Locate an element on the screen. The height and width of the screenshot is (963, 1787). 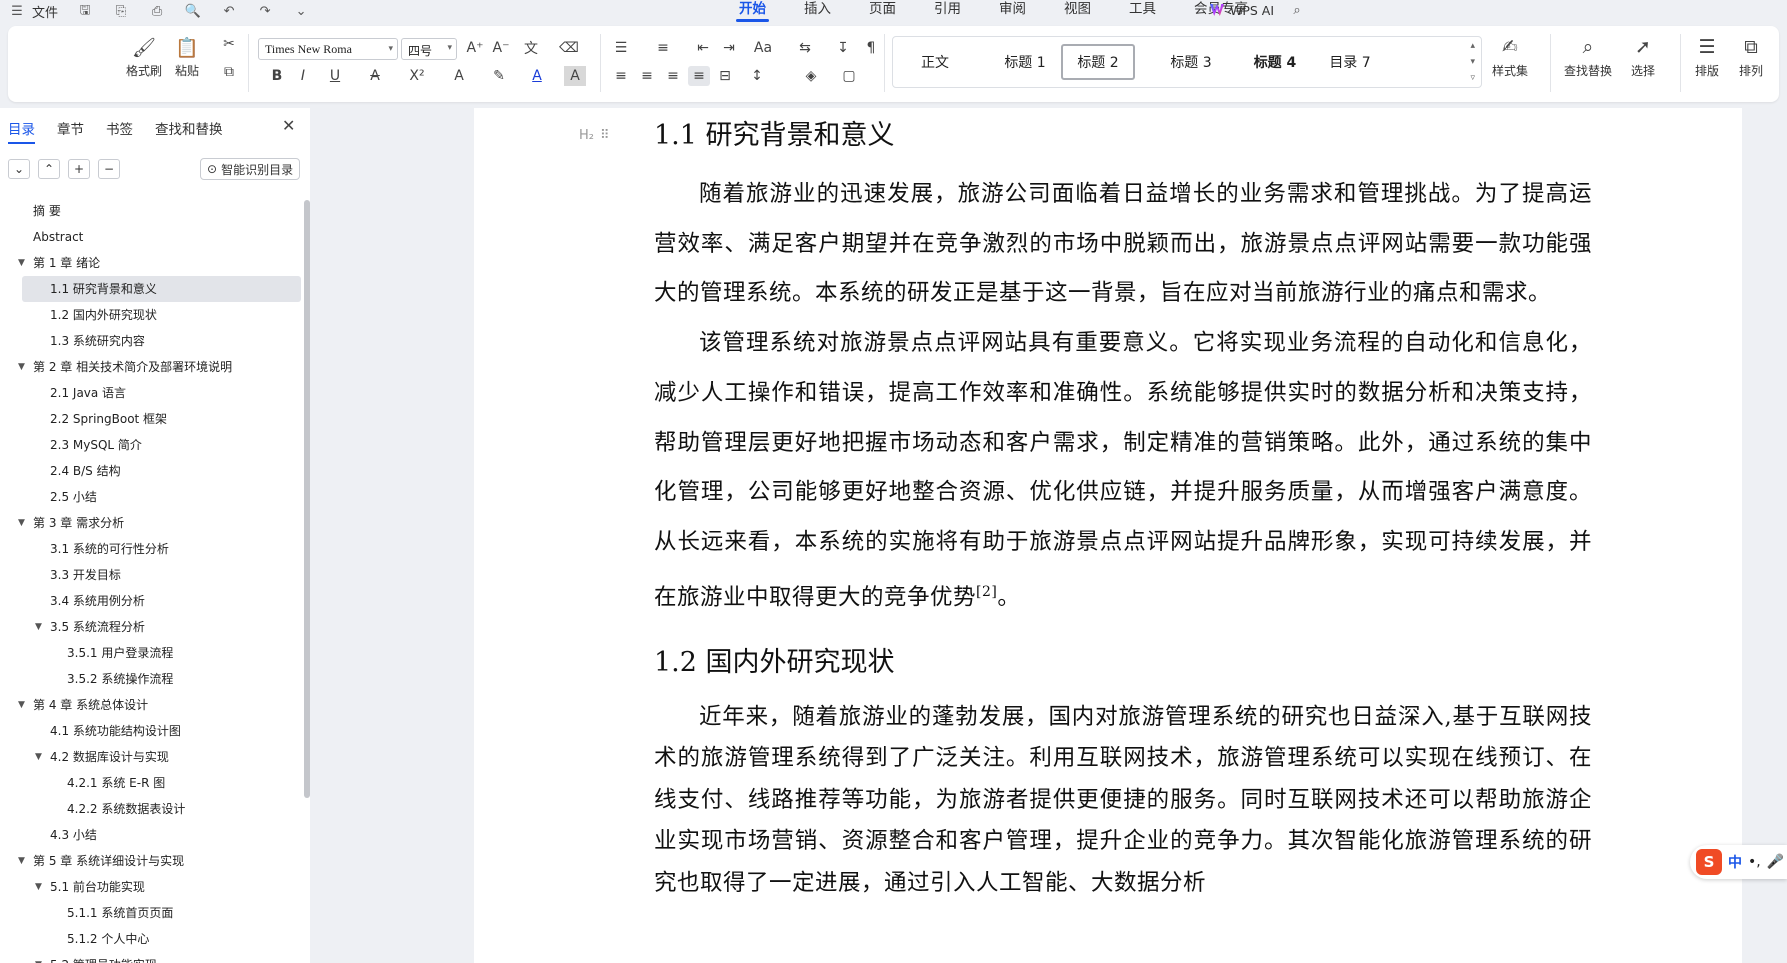
menu-tab-5: 视图 is located at coordinates (1077, 11).